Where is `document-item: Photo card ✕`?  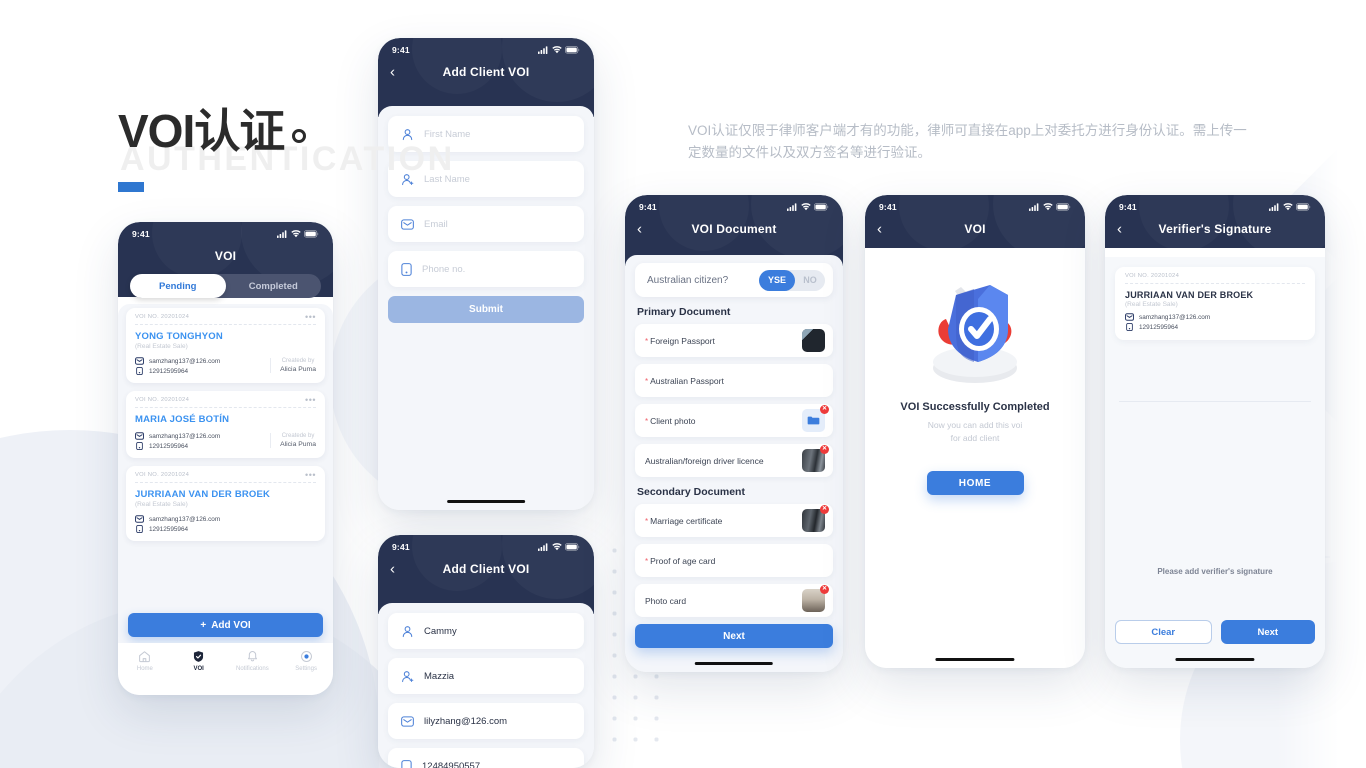 document-item: Photo card ✕ is located at coordinates (734, 600).